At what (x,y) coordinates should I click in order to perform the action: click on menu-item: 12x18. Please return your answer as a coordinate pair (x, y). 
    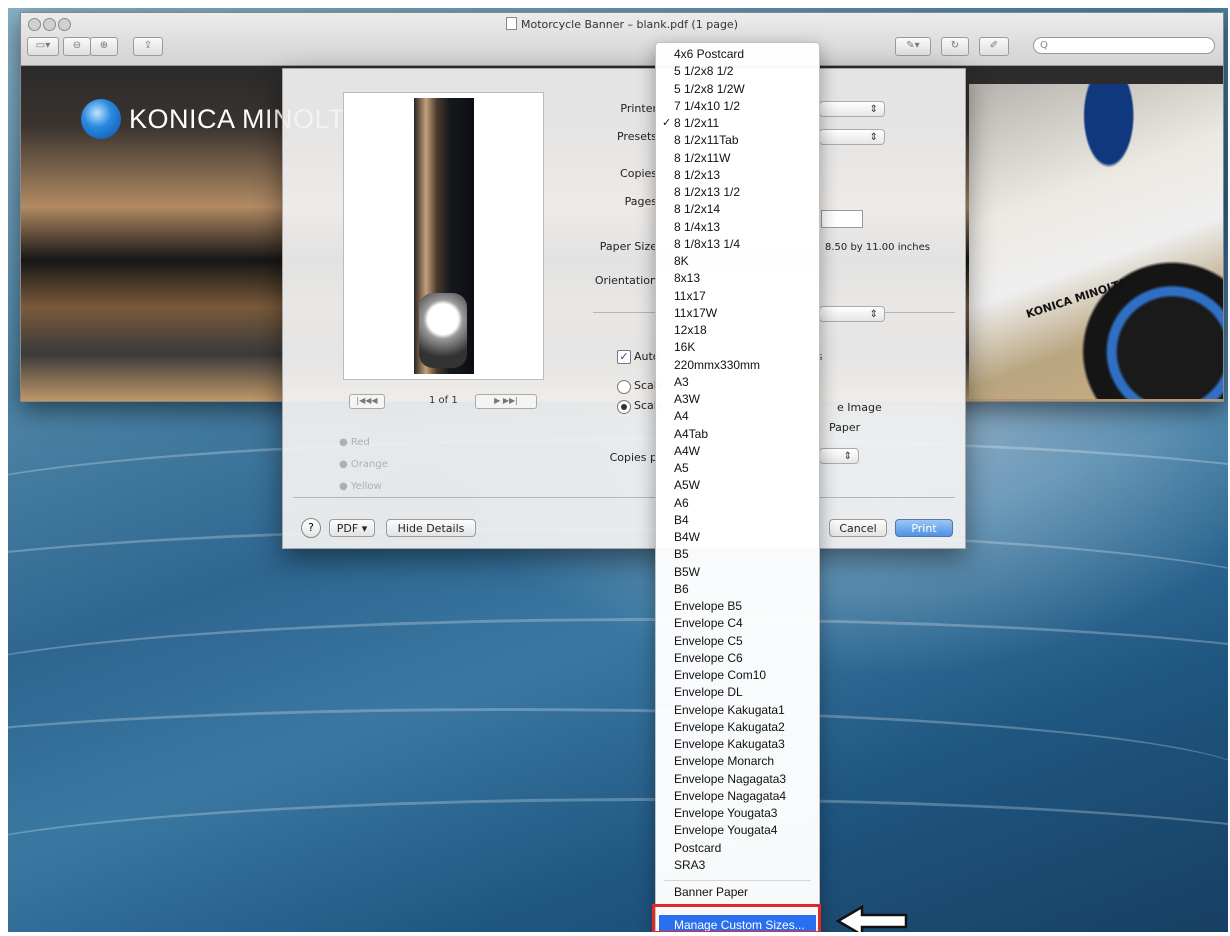
    Looking at the image, I should click on (690, 330).